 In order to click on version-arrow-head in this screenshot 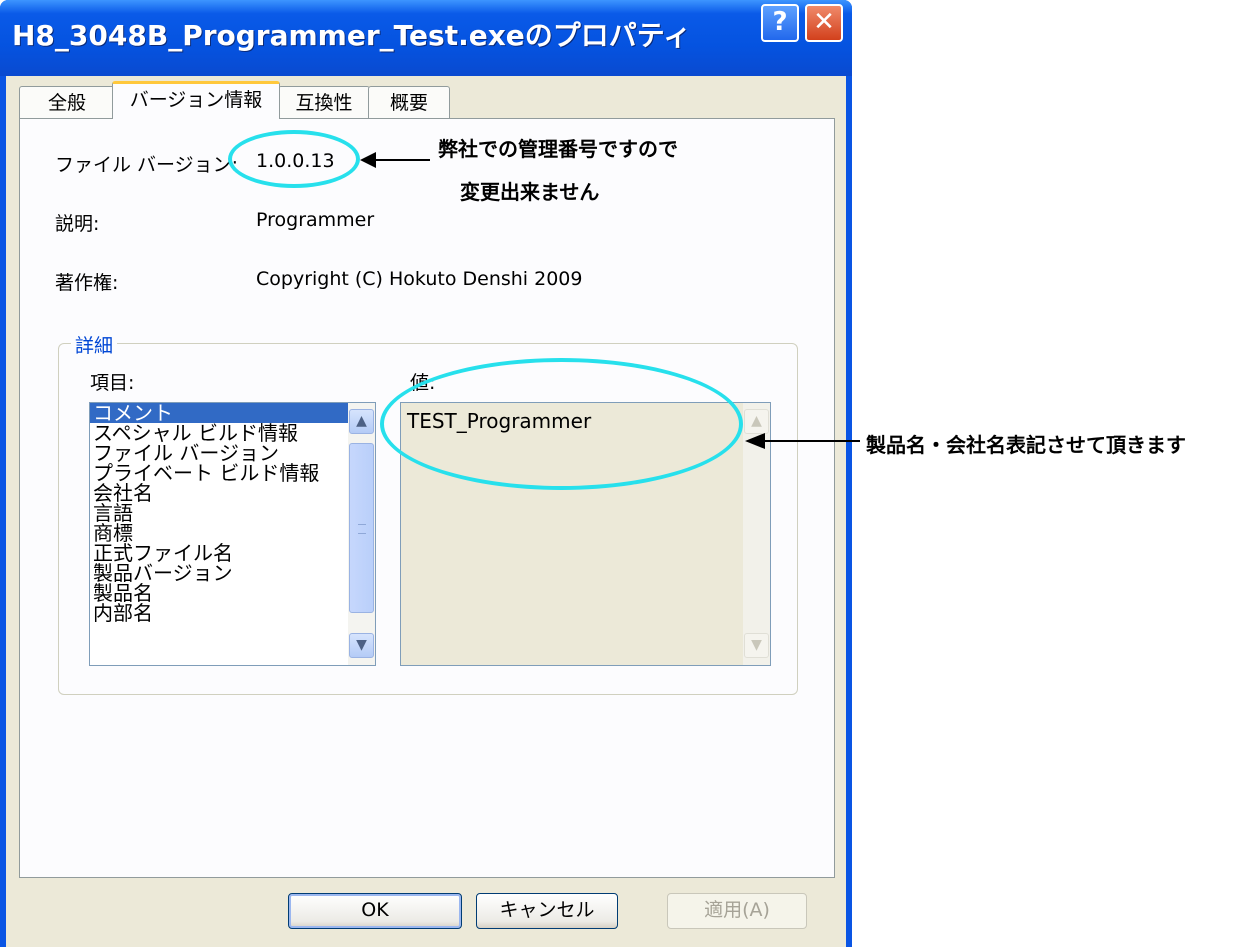, I will do `click(368, 160)`.